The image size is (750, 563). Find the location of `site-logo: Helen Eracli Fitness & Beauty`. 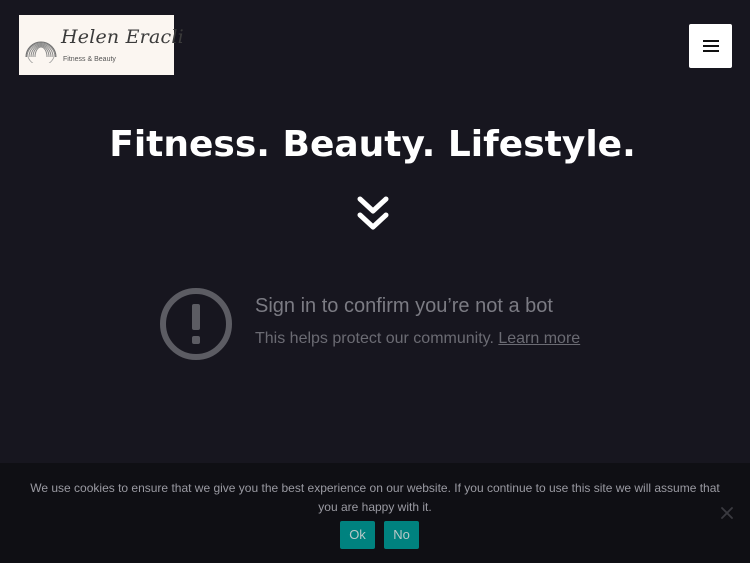

site-logo: Helen Eracli Fitness & Beauty is located at coordinates (101, 45).